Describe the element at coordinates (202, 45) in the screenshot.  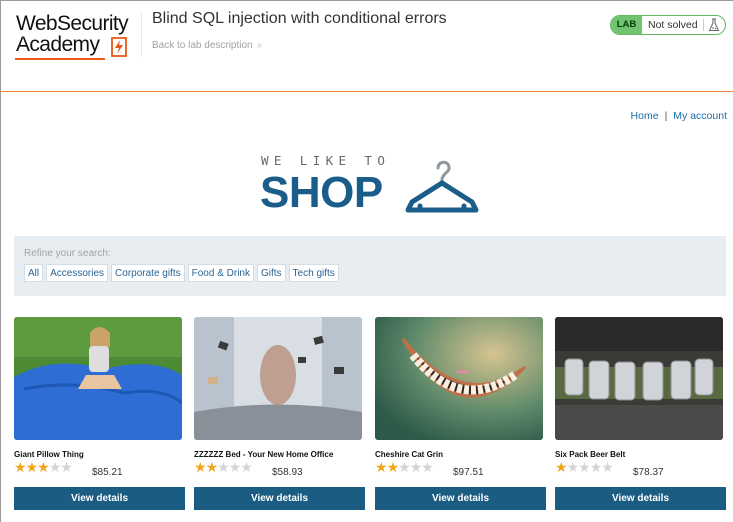
I see `back-link-label: Back to lab description` at that location.